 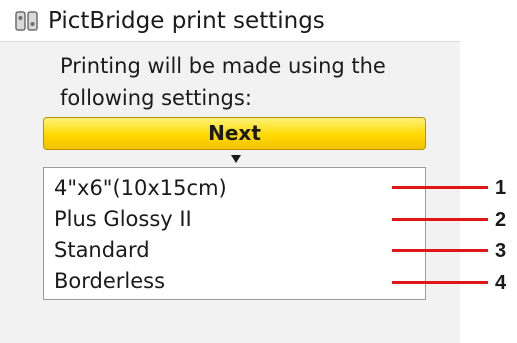 I want to click on printer-settings-icon, so click(x=27, y=21).